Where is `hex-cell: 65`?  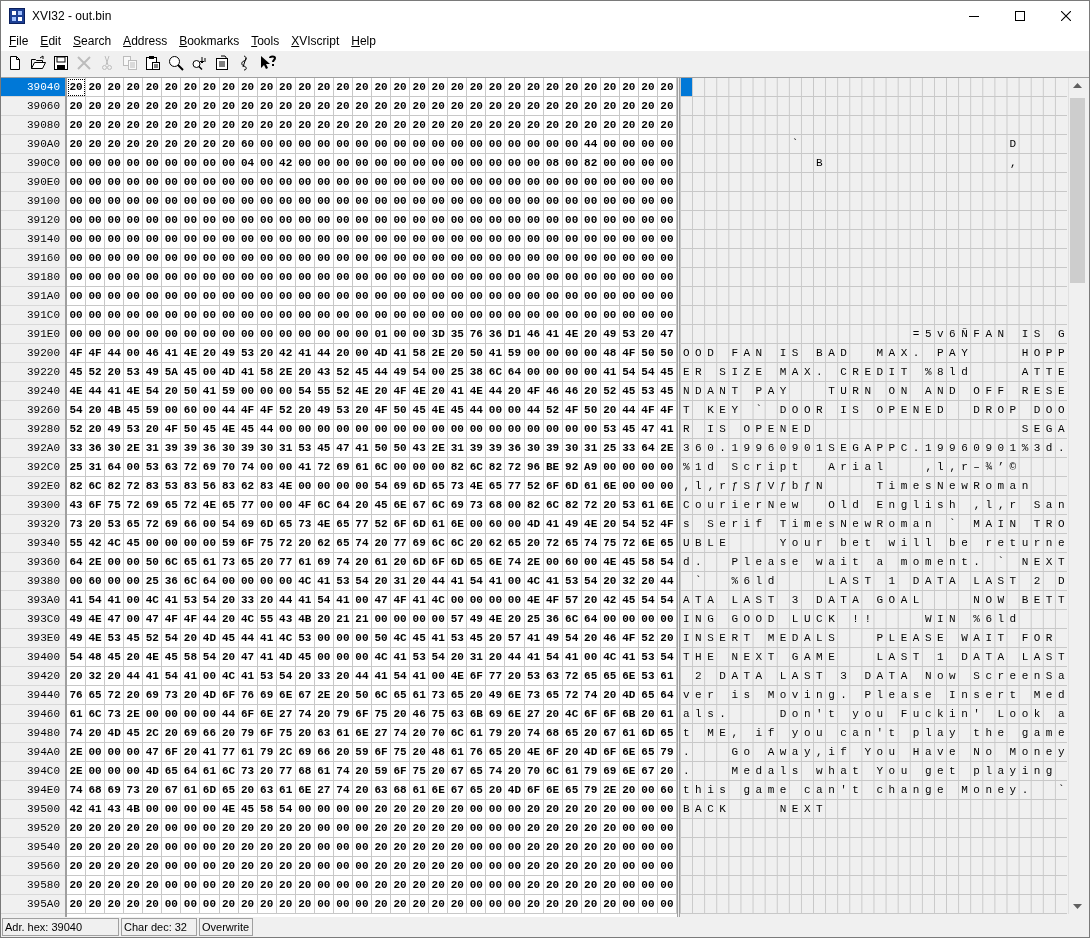
hex-cell: 65 is located at coordinates (553, 695).